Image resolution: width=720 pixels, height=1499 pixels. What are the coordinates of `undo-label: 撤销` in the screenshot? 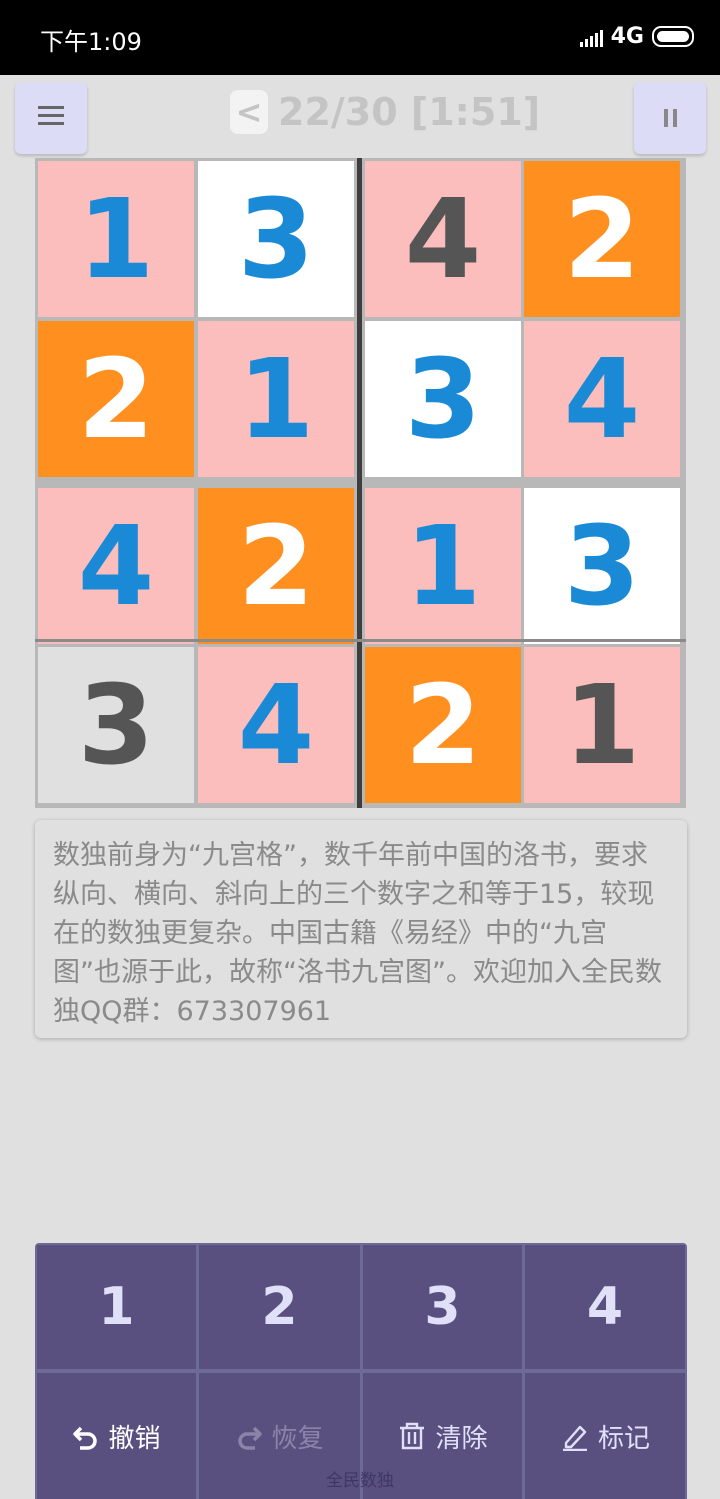 It's located at (134, 1438).